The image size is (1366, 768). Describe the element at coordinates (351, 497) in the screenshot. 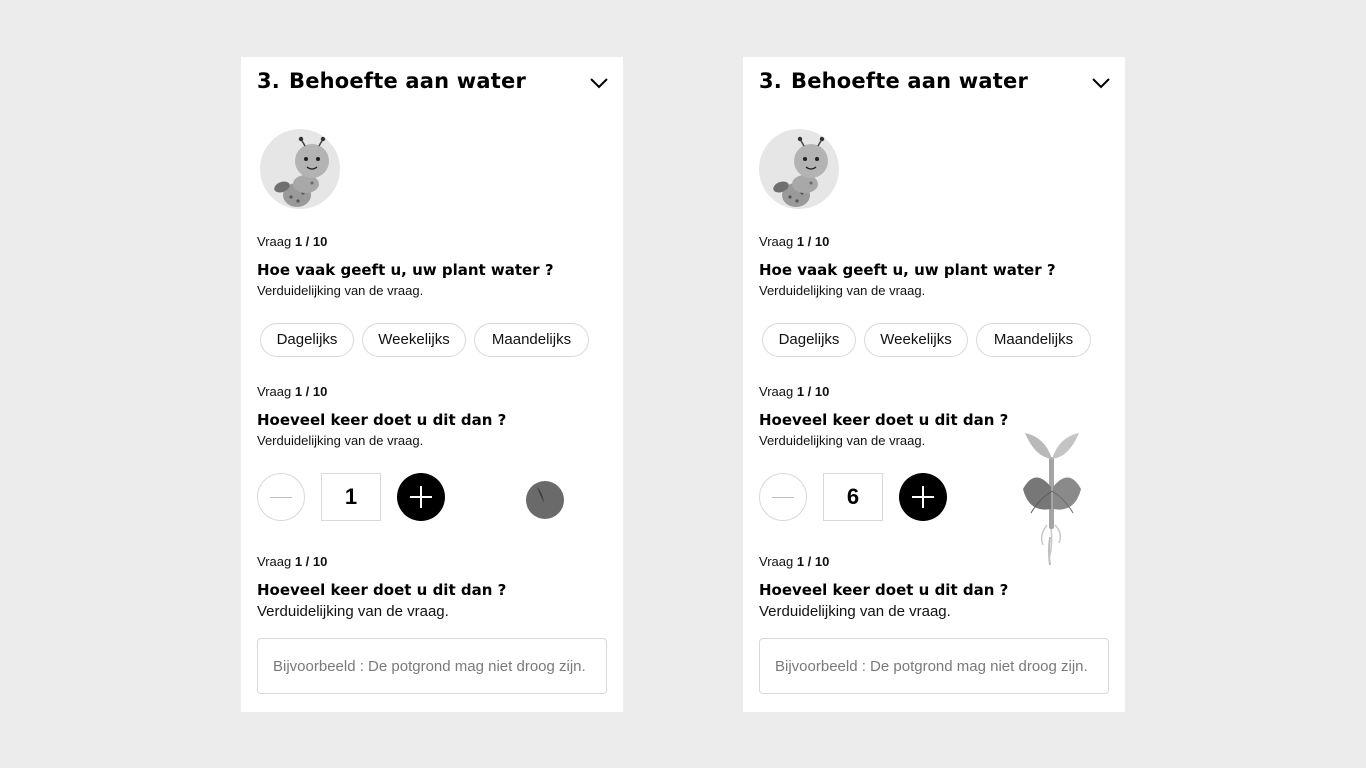

I see `quantity-value: 1` at that location.